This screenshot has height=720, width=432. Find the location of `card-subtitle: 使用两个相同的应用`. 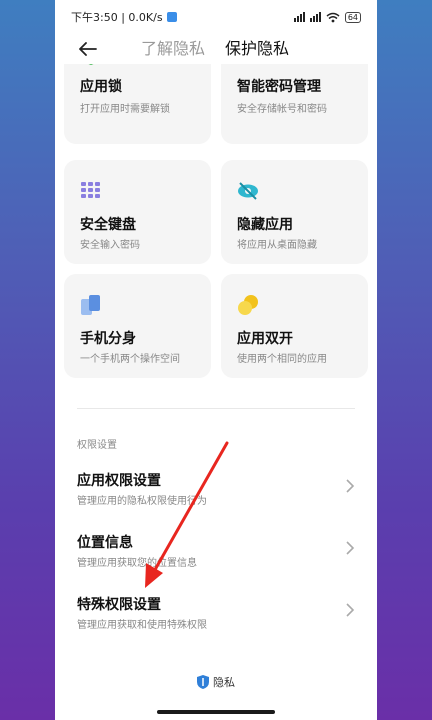

card-subtitle: 使用两个相同的应用 is located at coordinates (282, 359).